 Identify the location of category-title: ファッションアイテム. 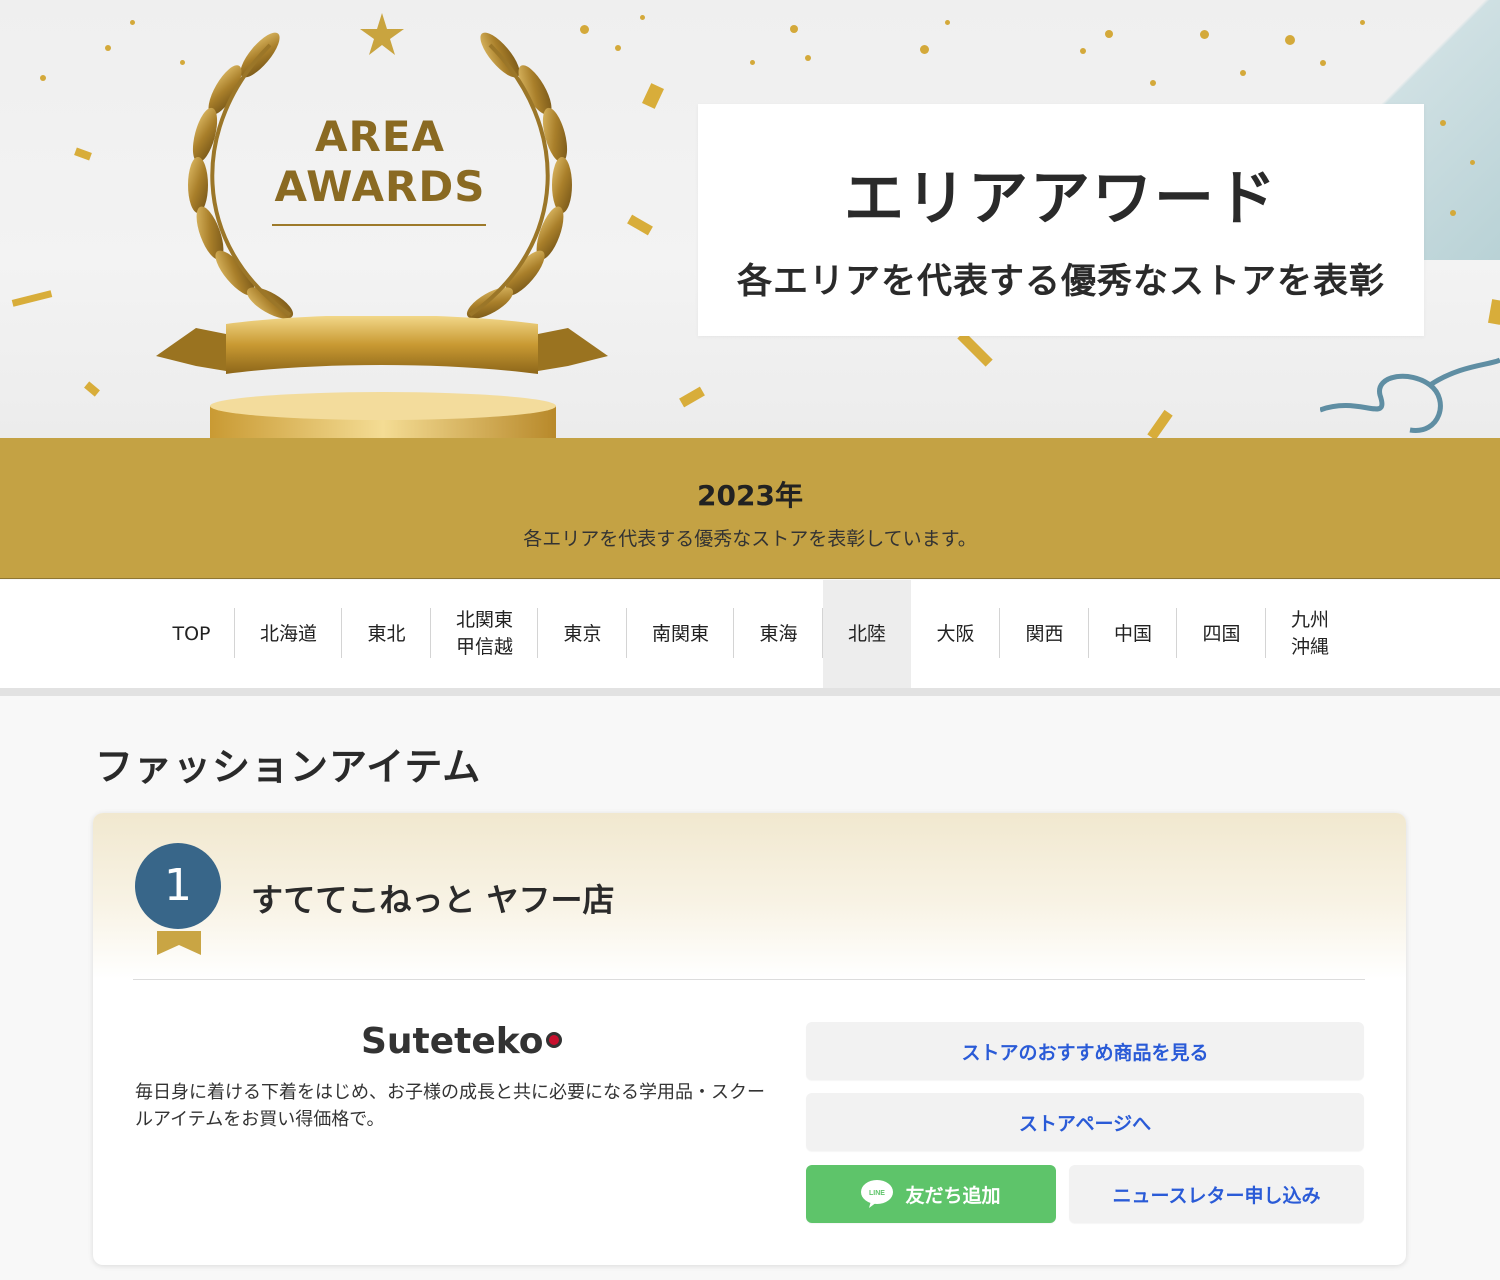
(288, 767).